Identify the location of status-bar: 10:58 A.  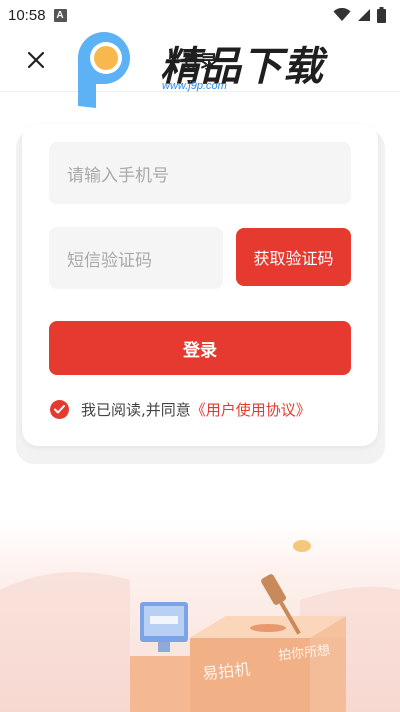
(200, 15).